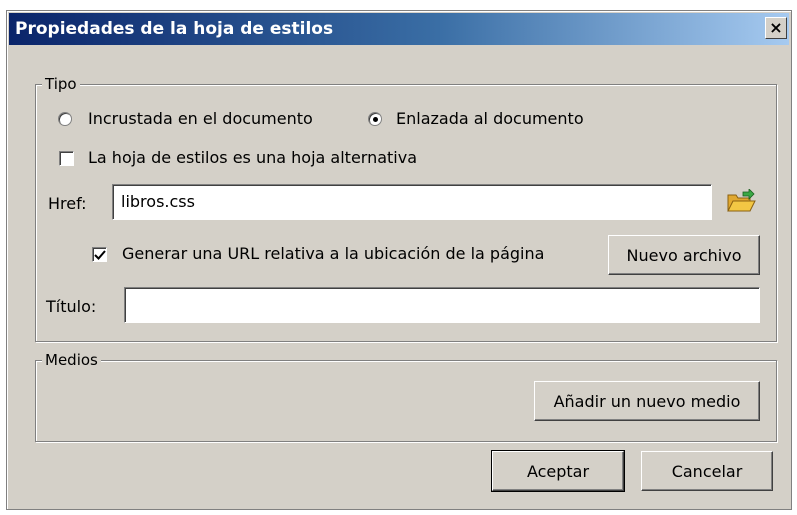  I want to click on alternate-stylesheet-checkbox, so click(66, 158).